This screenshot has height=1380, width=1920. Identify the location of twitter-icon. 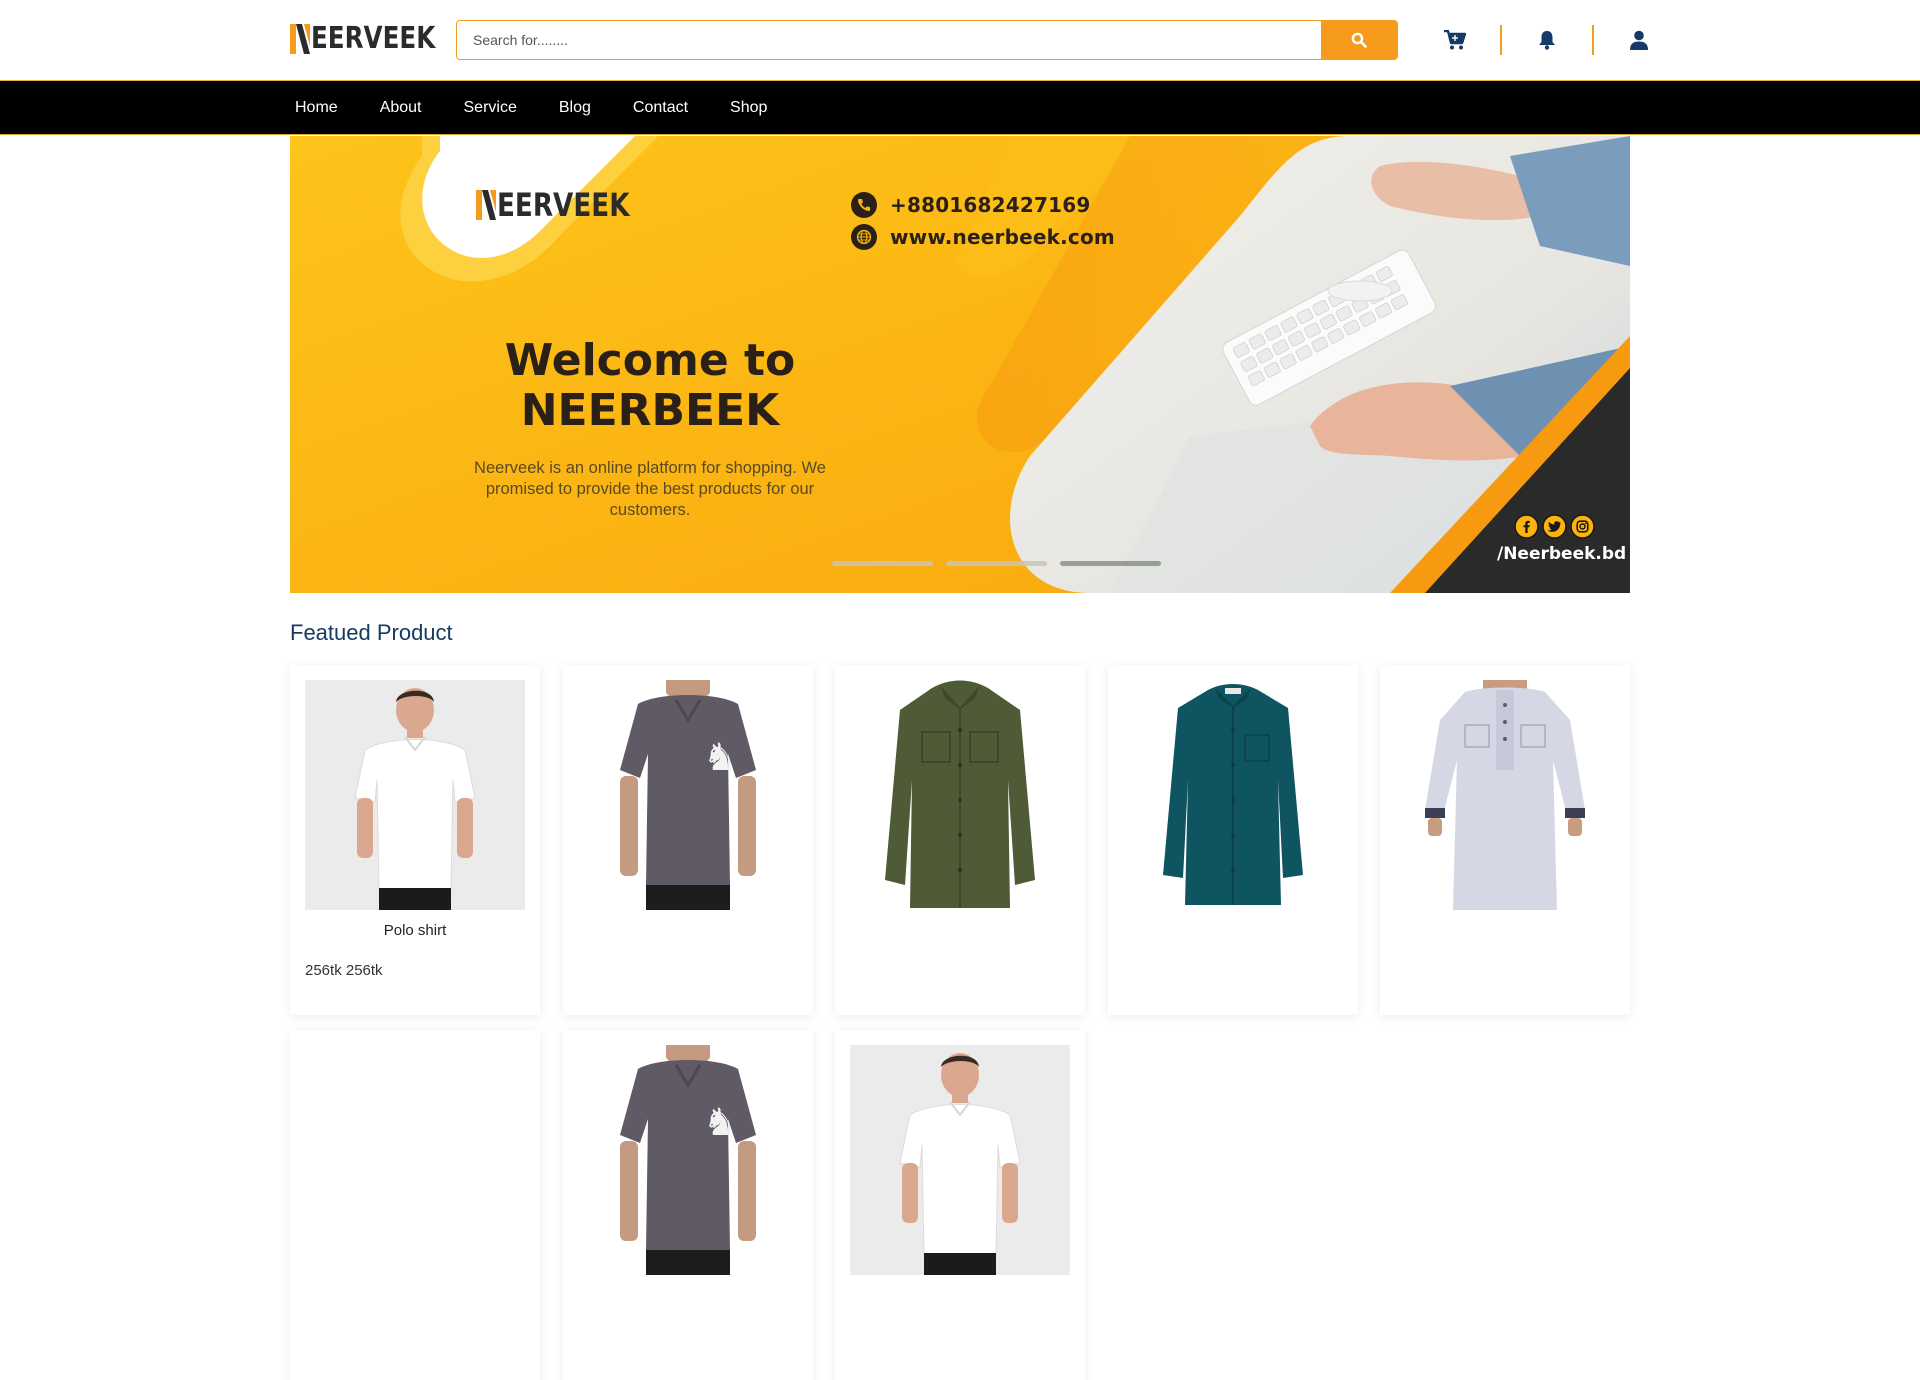
(1554, 526).